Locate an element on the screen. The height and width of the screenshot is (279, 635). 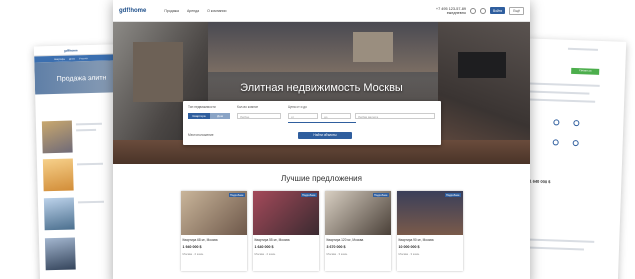
more-button: Ещё is located at coordinates (516, 10).